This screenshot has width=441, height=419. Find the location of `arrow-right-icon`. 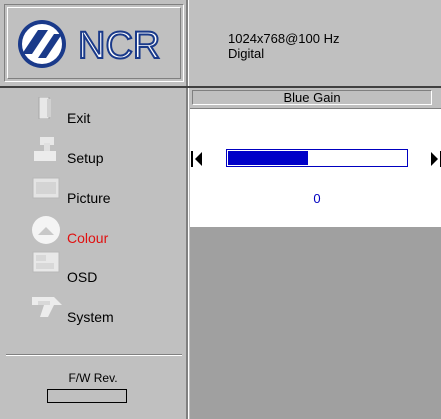

arrow-right-icon is located at coordinates (435, 159).